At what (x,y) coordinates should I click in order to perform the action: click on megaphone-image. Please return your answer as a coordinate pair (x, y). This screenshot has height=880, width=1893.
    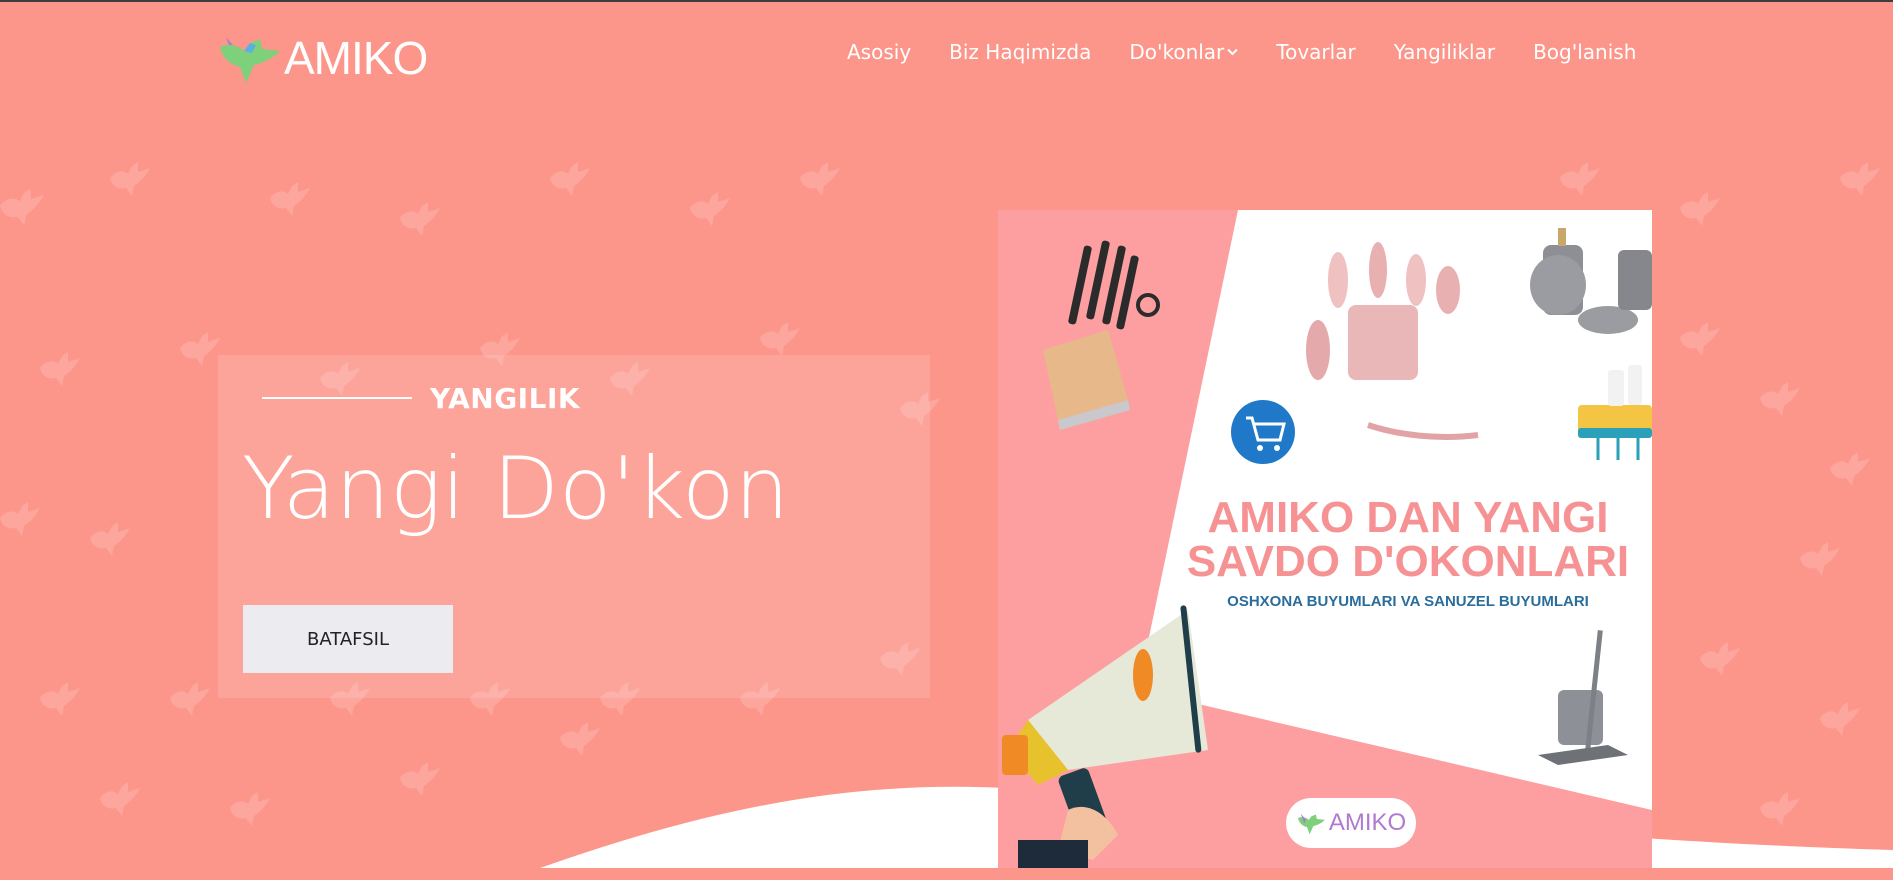
    Looking at the image, I should click on (1105, 736).